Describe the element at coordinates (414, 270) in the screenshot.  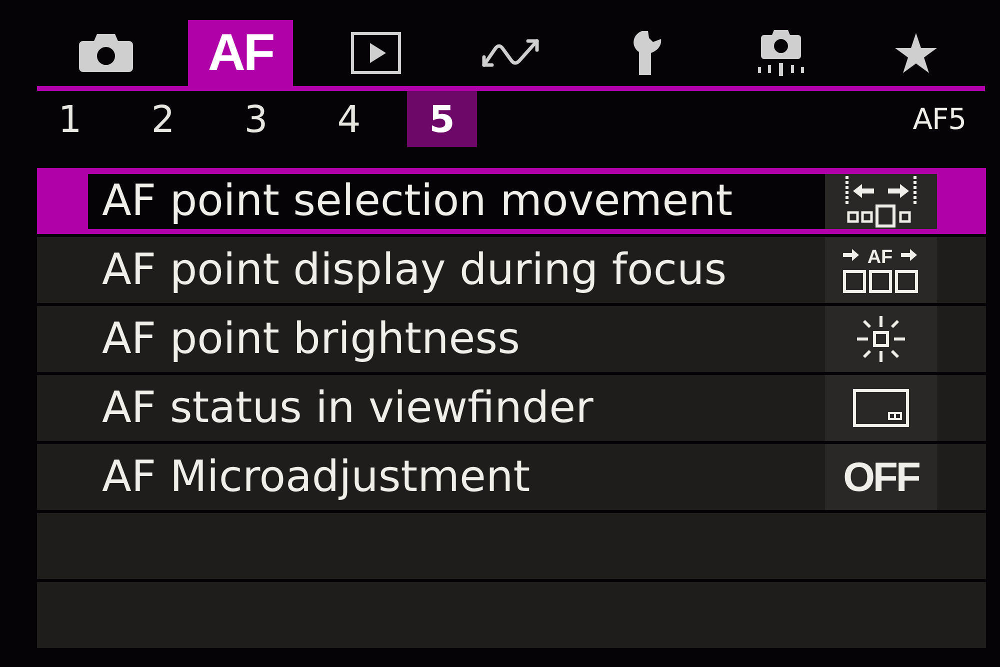
I see `menu-label: AF point display during focus` at that location.